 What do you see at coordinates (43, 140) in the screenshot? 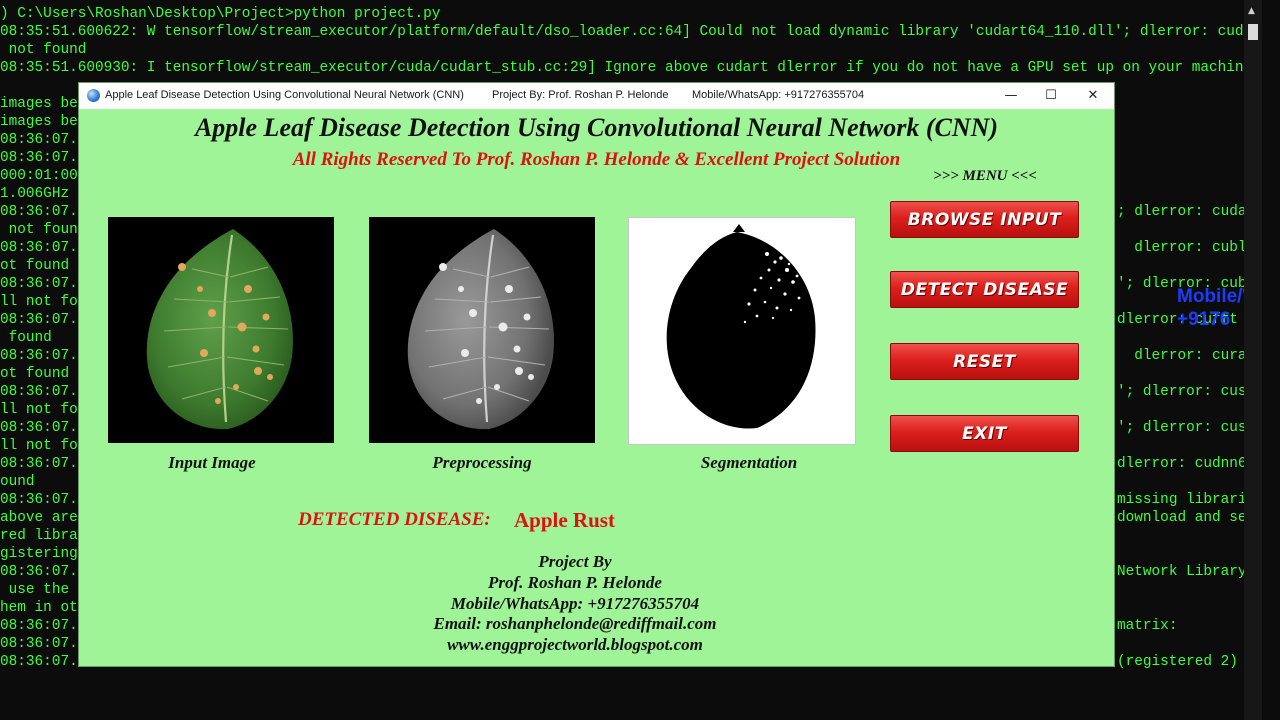
I see `console-line: 08:36:07.1` at bounding box center [43, 140].